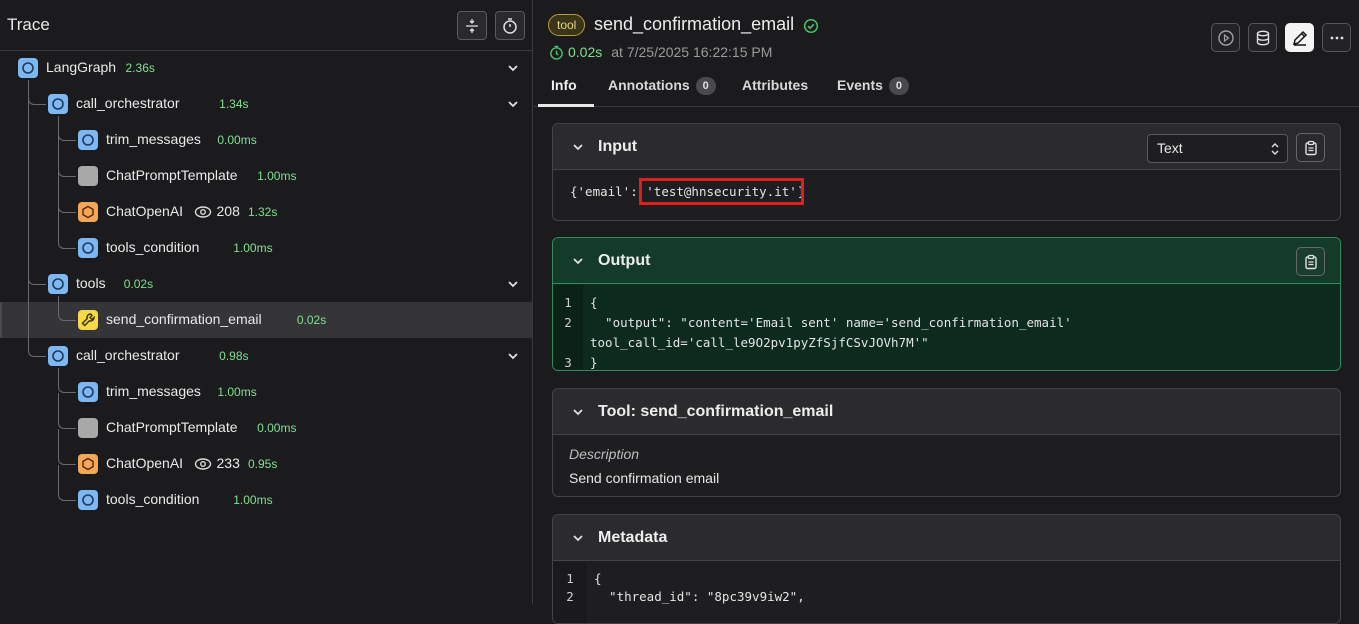 Image resolution: width=1359 pixels, height=624 pixels. What do you see at coordinates (263, 464) in the screenshot?
I see `trace-node-latency: 0.95s` at bounding box center [263, 464].